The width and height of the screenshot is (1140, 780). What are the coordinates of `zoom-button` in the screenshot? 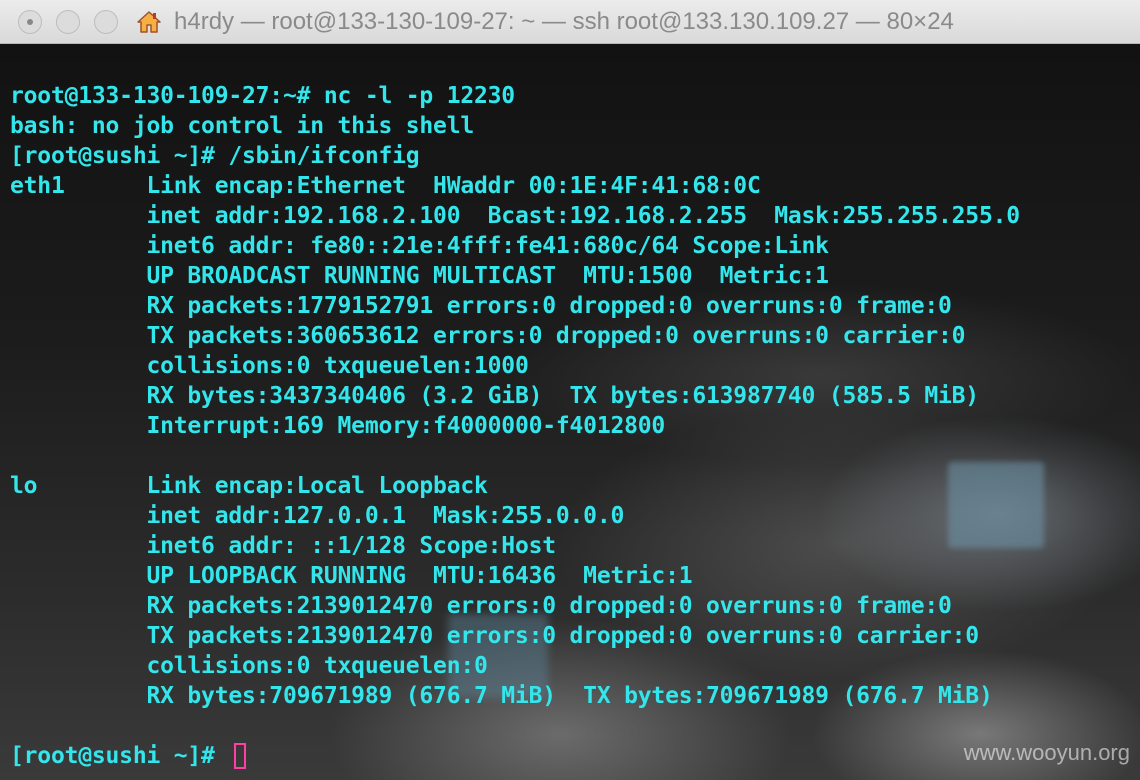 It's located at (106, 22).